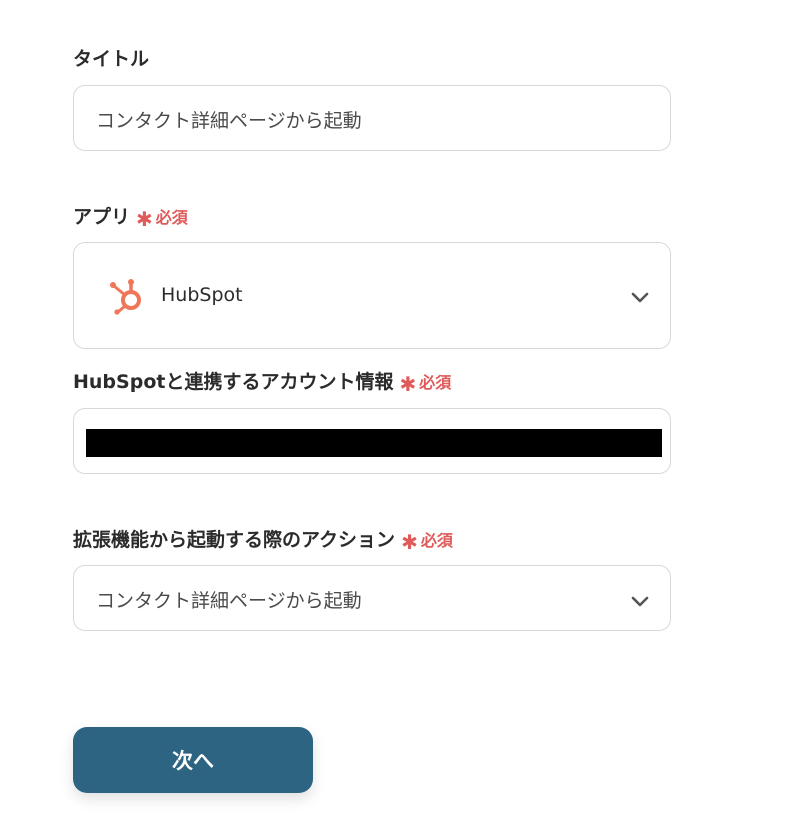  I want to click on app-label: アプリ ✱ 必須, so click(130, 215).